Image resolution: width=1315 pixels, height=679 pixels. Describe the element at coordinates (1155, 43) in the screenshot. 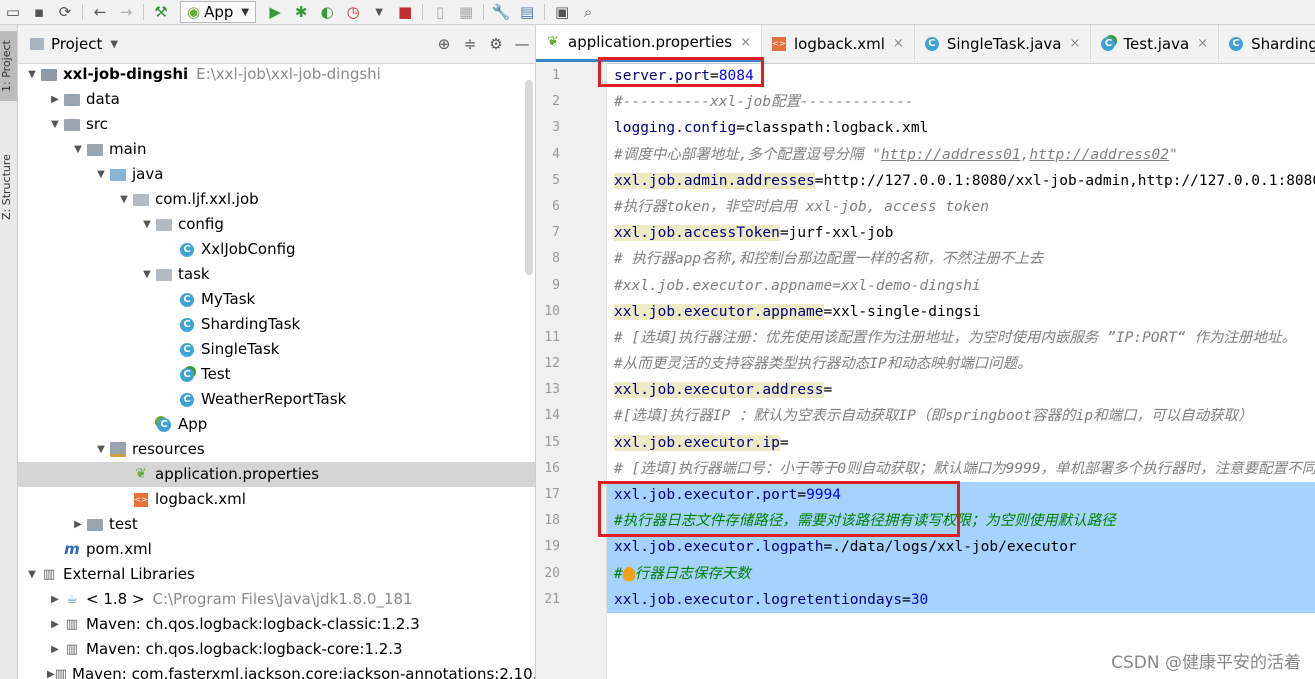

I see `editor-tab: C Test.java ×` at that location.